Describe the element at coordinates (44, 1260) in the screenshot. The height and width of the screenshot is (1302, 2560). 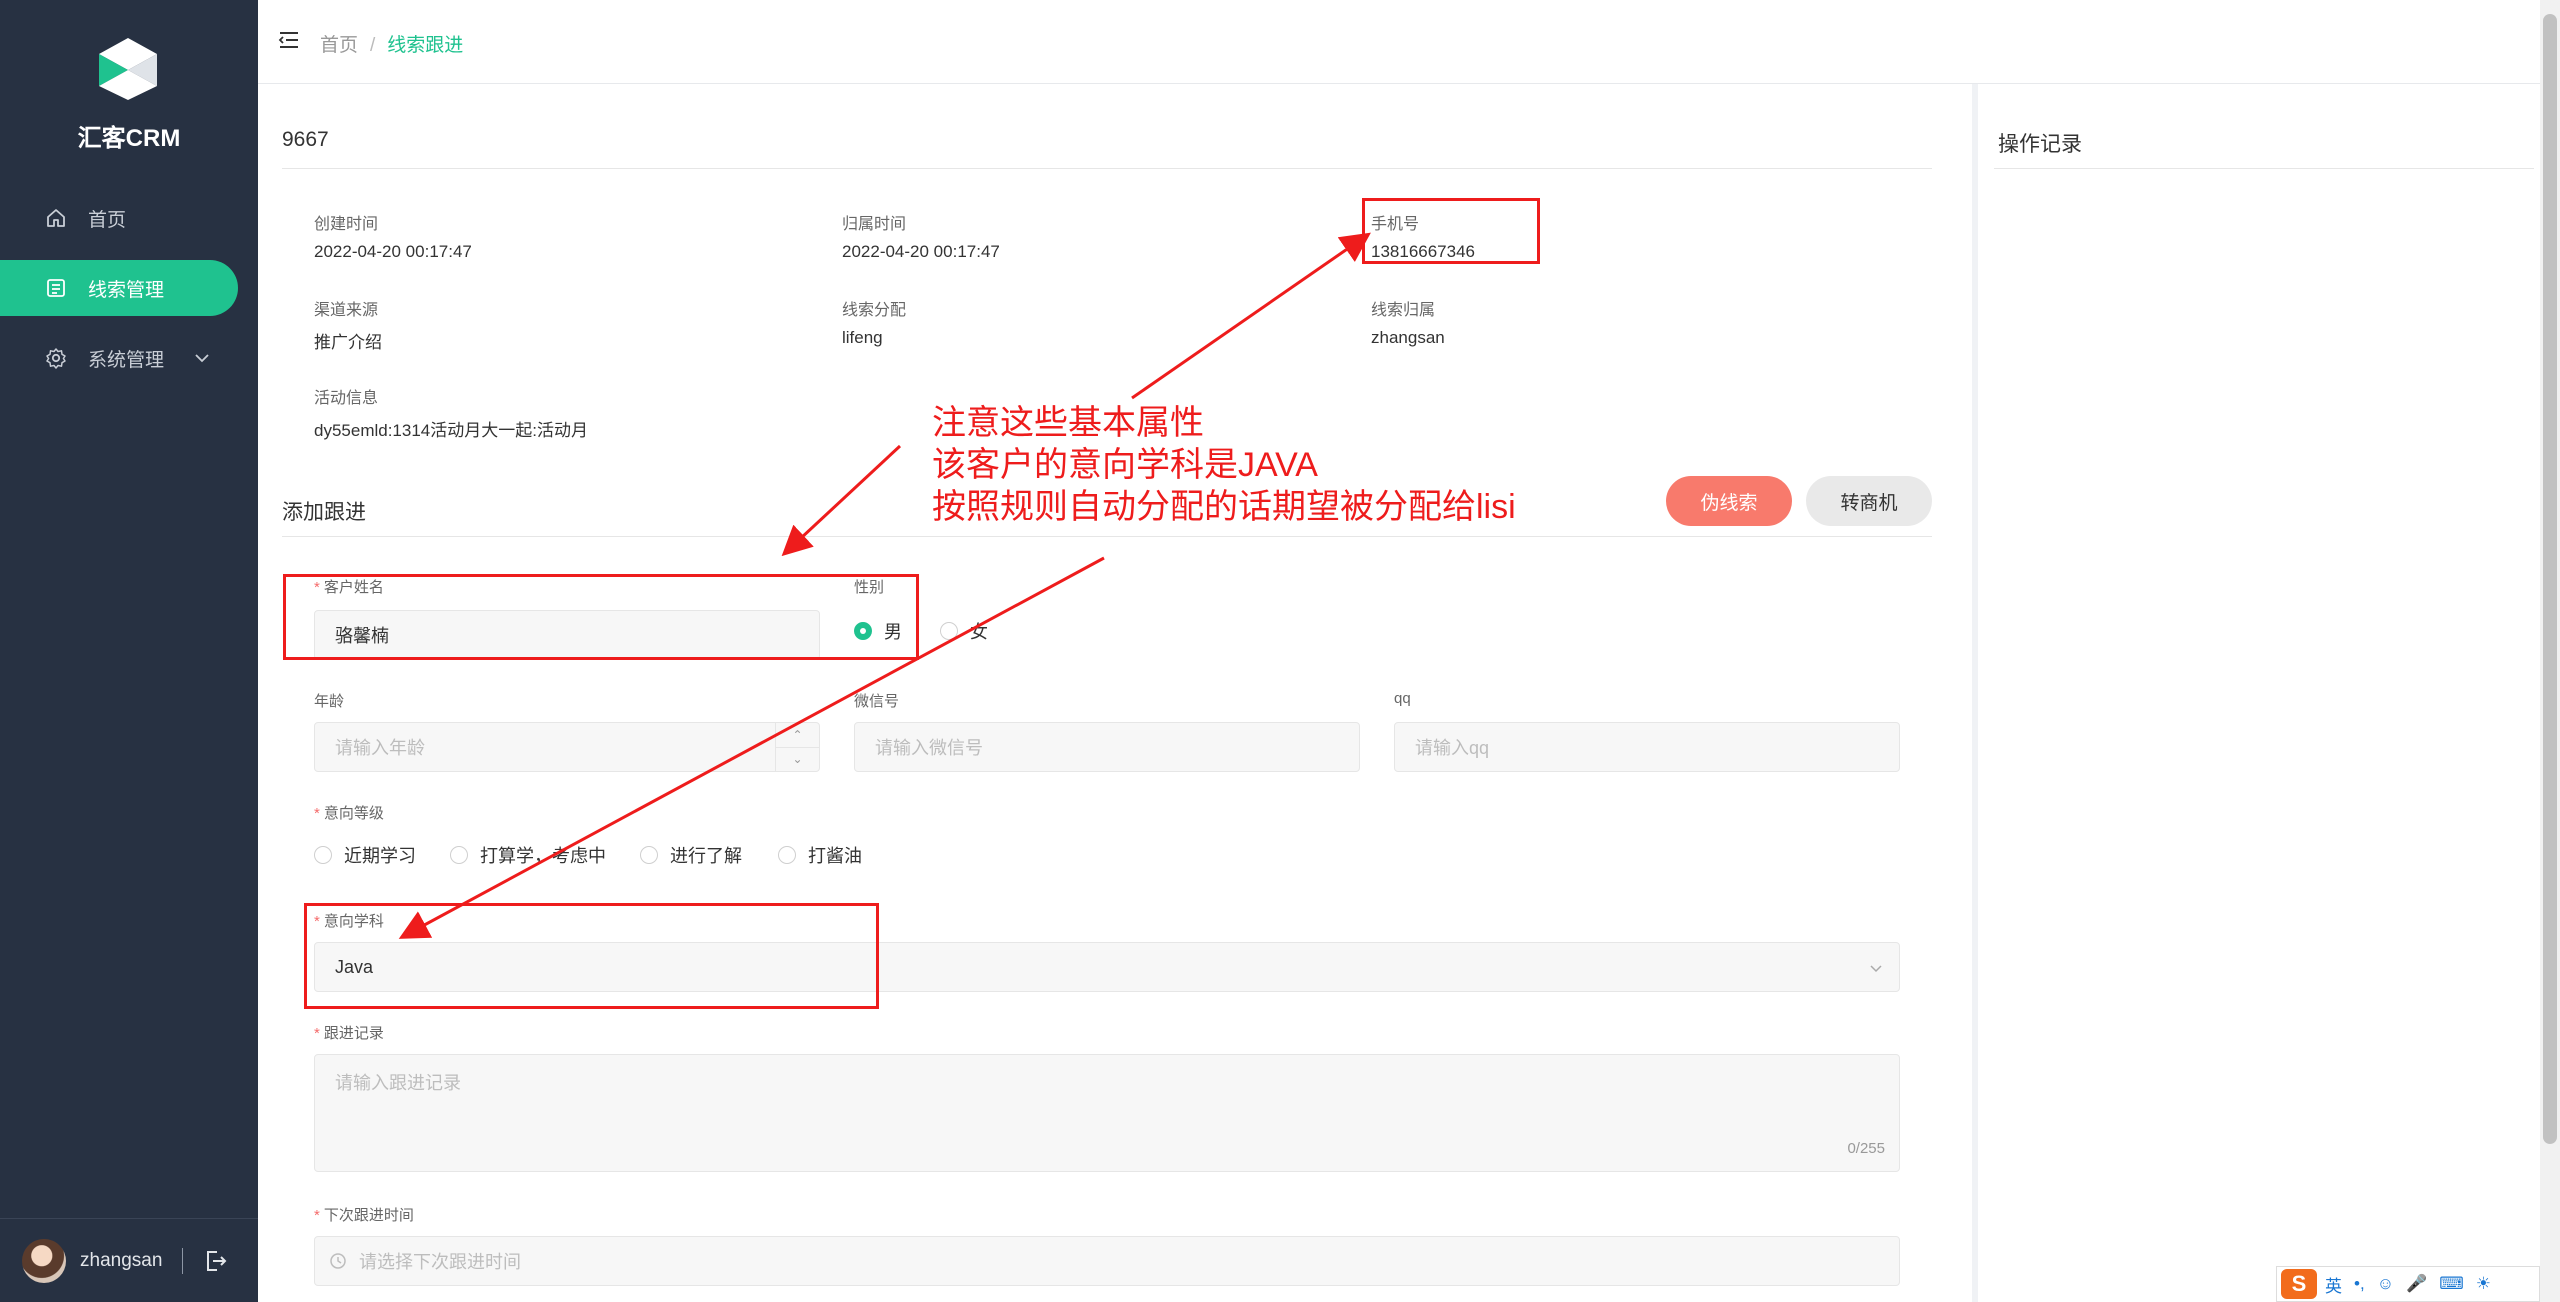
I see `avatar` at that location.